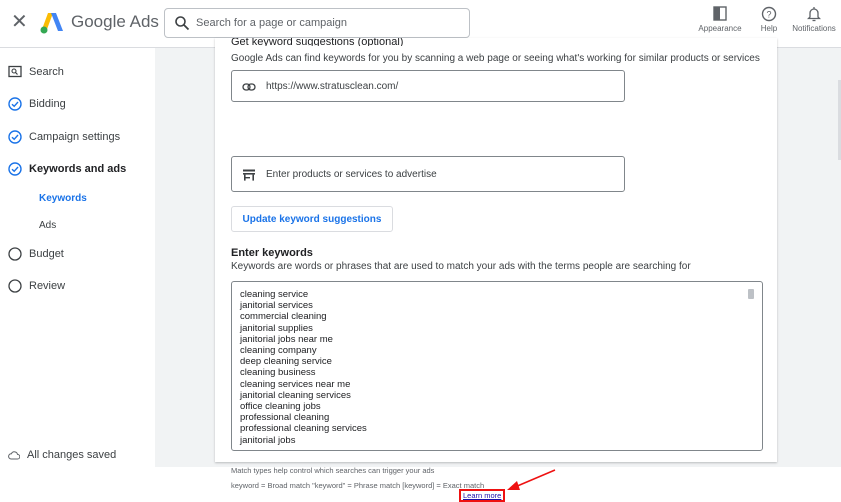  Describe the element at coordinates (814, 14) in the screenshot. I see `bell-icon` at that location.